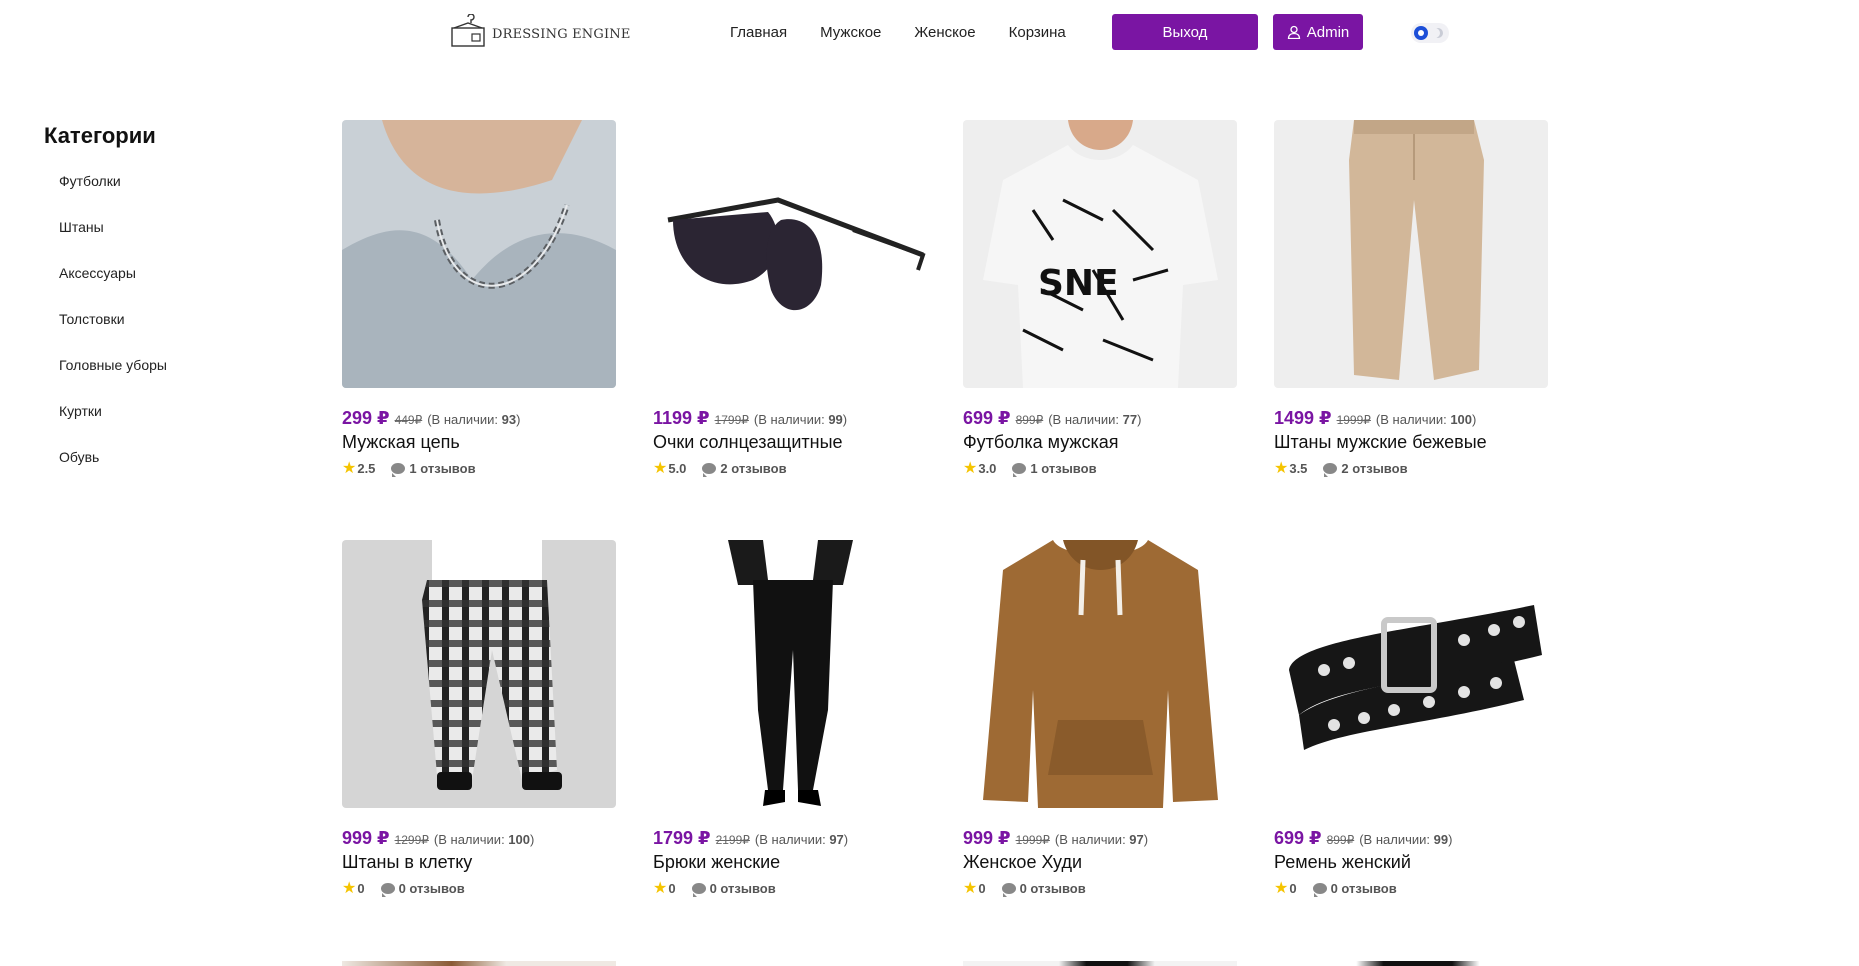 This screenshot has width=1859, height=966. I want to click on stock-count: 77, so click(1130, 419).